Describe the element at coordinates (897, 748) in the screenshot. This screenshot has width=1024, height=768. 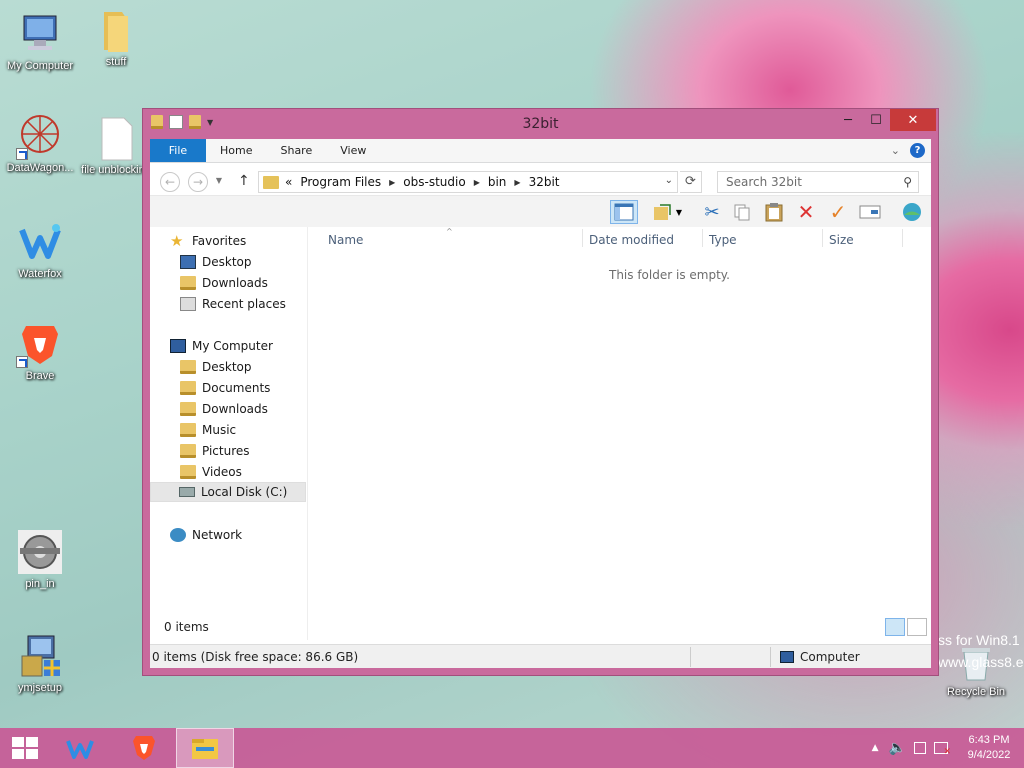
I see `volume-icon: 🔈` at that location.